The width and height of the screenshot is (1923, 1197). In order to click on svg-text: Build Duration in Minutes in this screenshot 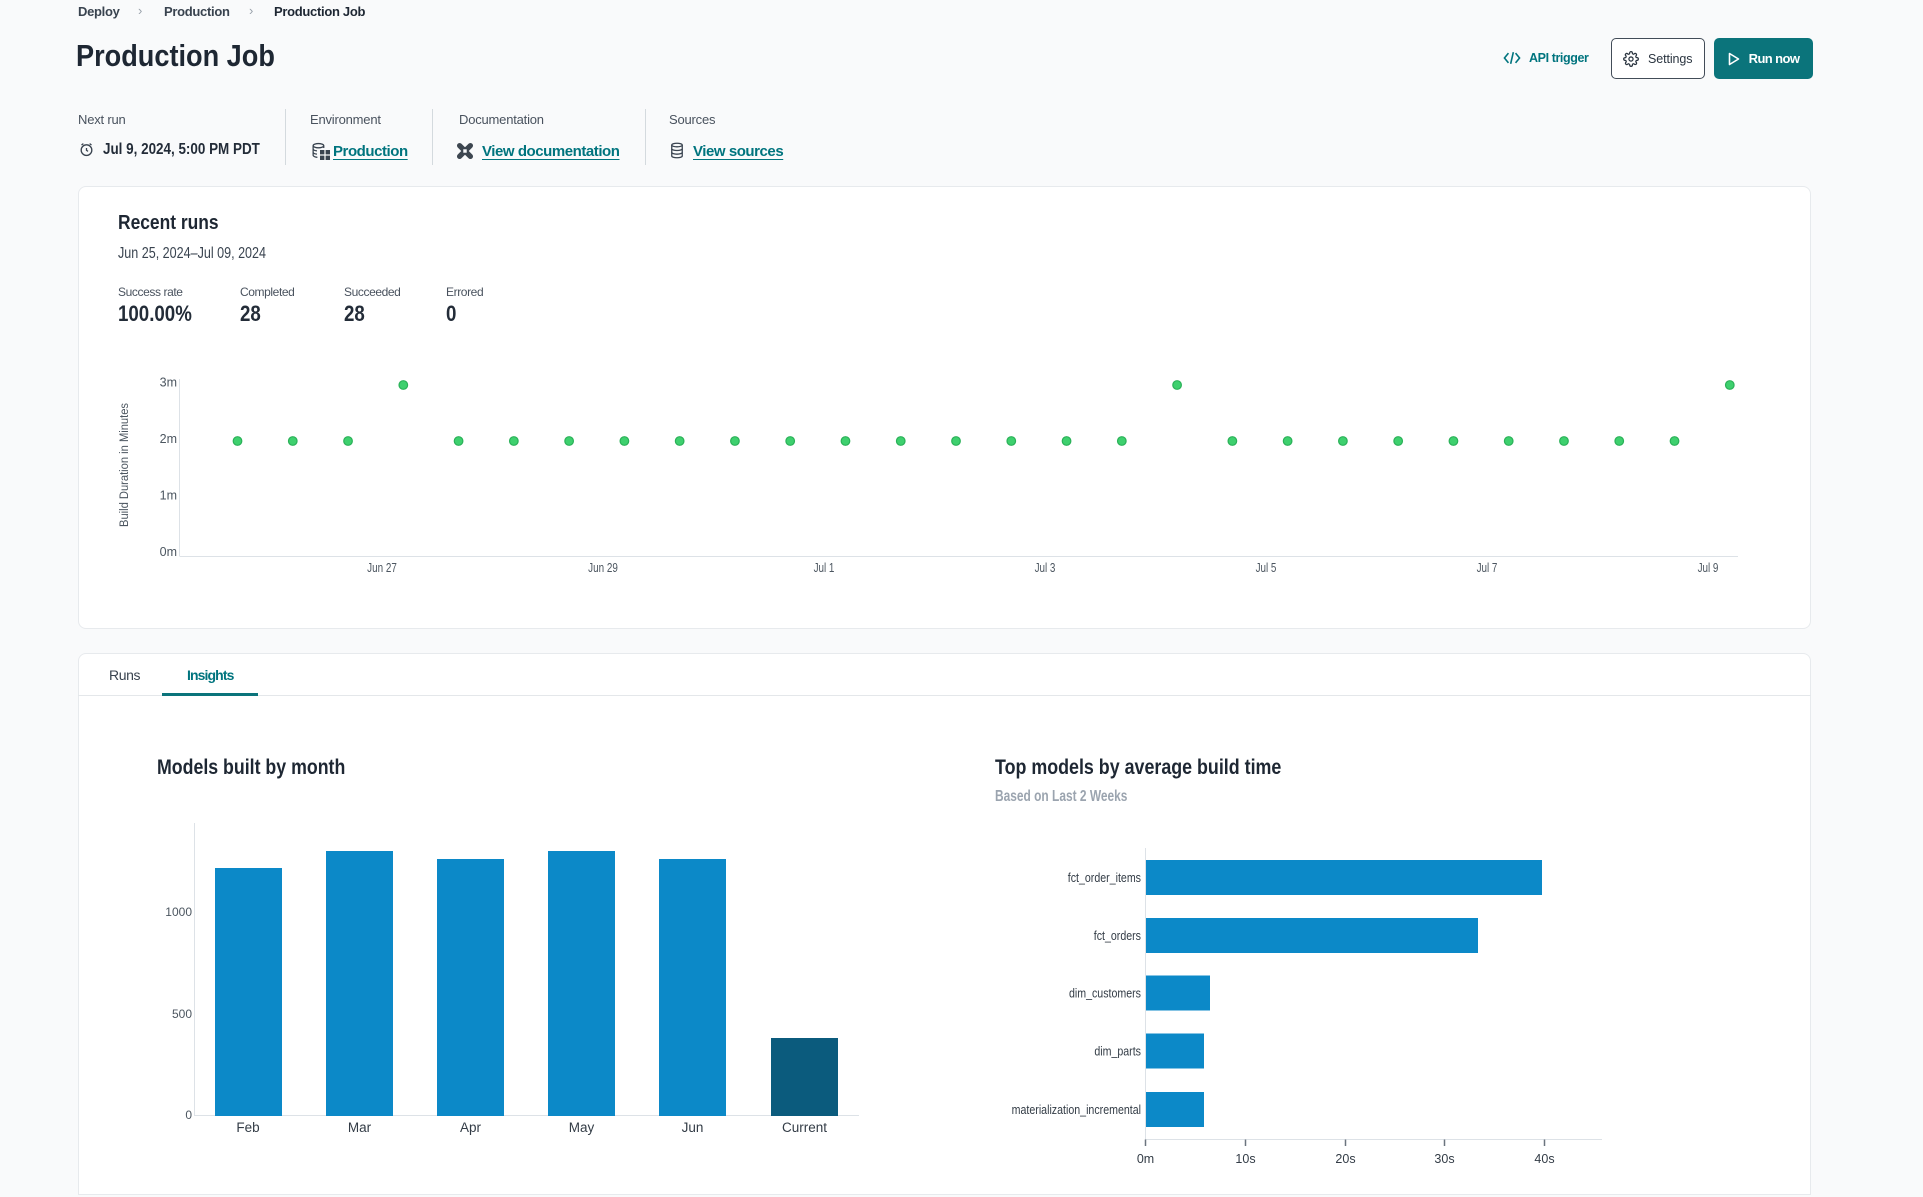, I will do `click(125, 465)`.